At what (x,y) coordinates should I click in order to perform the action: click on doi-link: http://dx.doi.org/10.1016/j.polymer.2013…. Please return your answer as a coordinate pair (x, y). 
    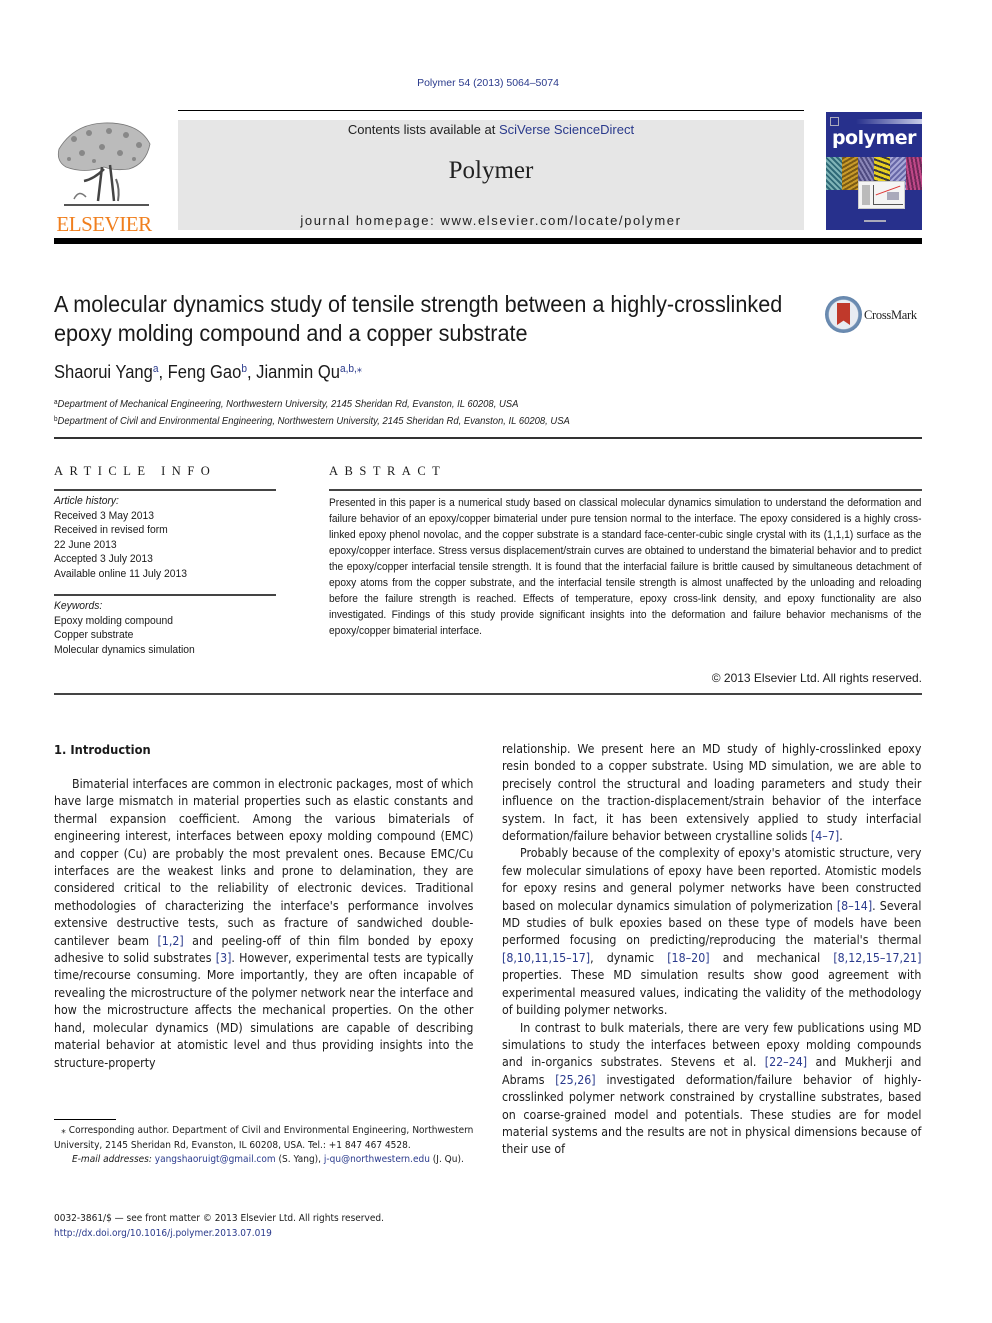
    Looking at the image, I should click on (219, 1234).